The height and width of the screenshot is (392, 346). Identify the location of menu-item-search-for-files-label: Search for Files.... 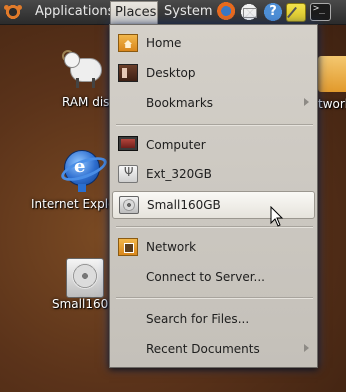
(198, 319).